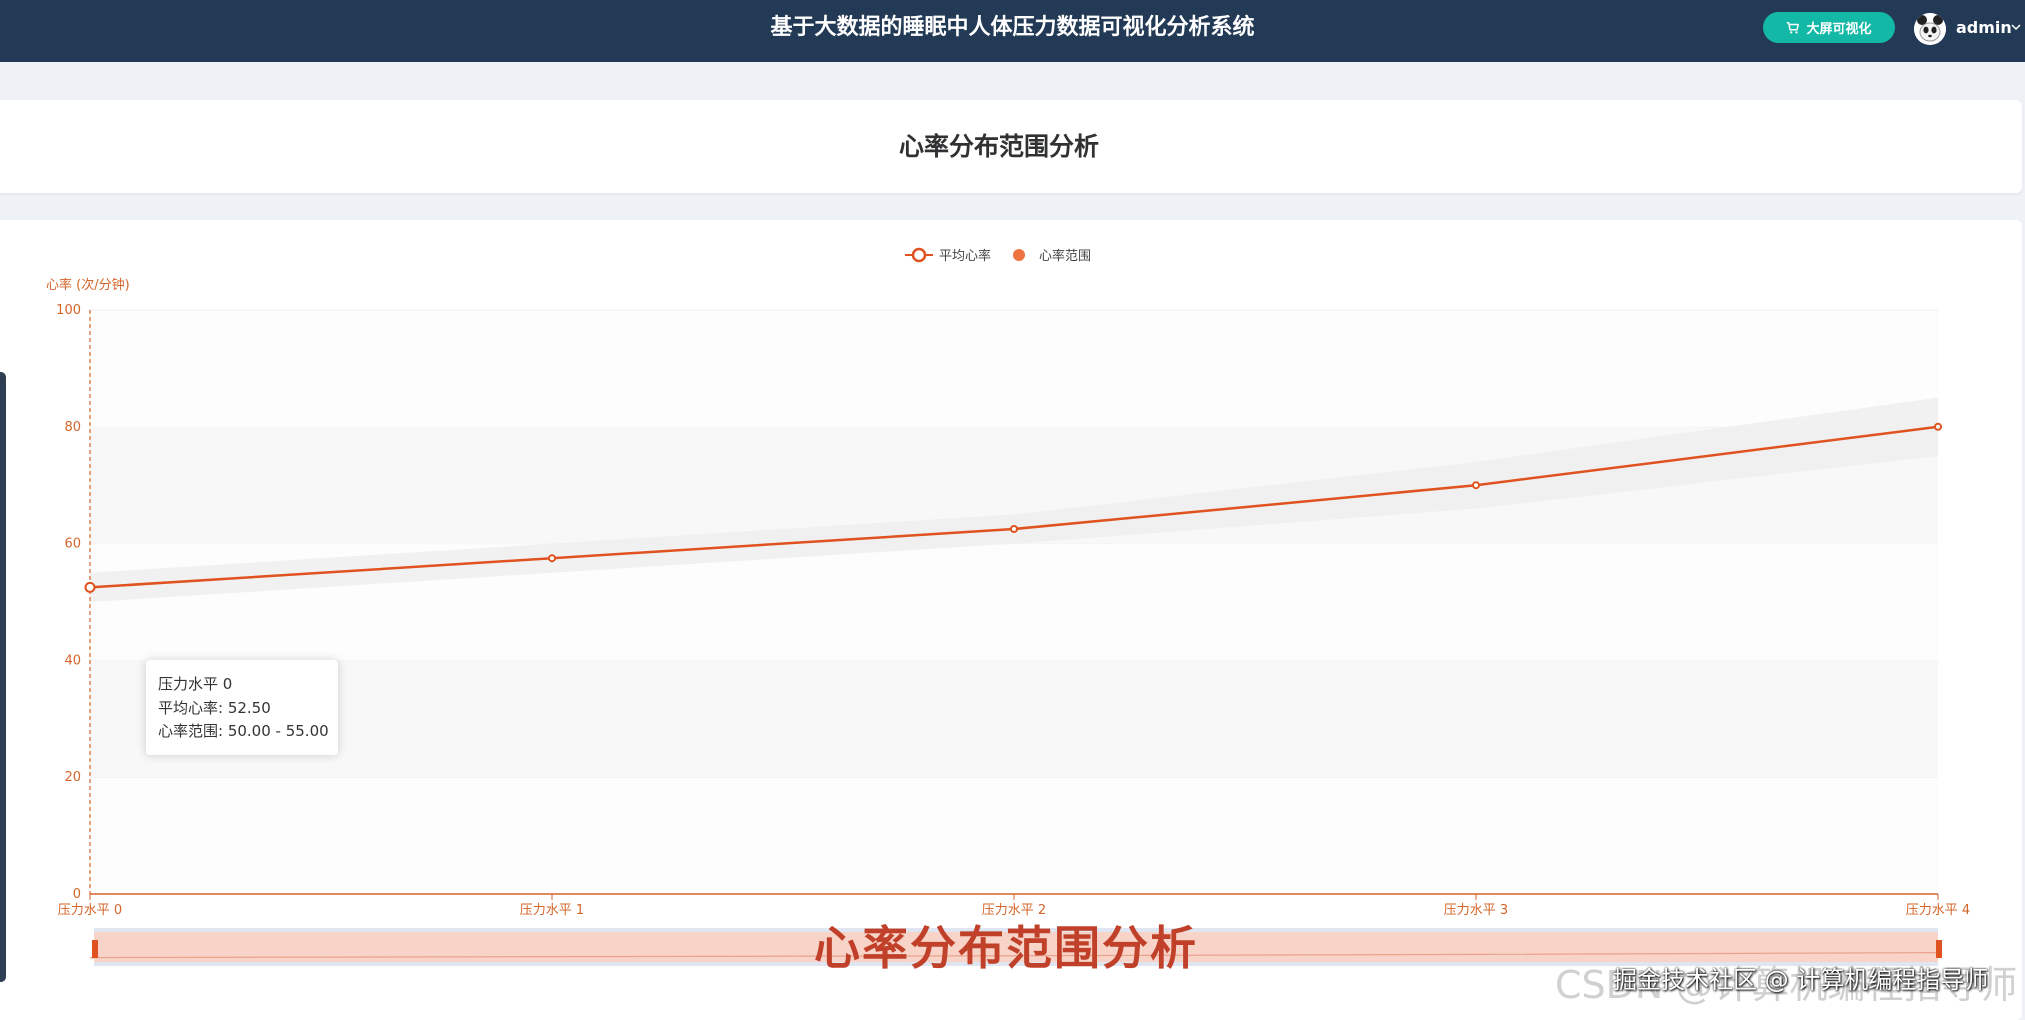 The image size is (2025, 1020). I want to click on legend-line-marker, so click(919, 255).